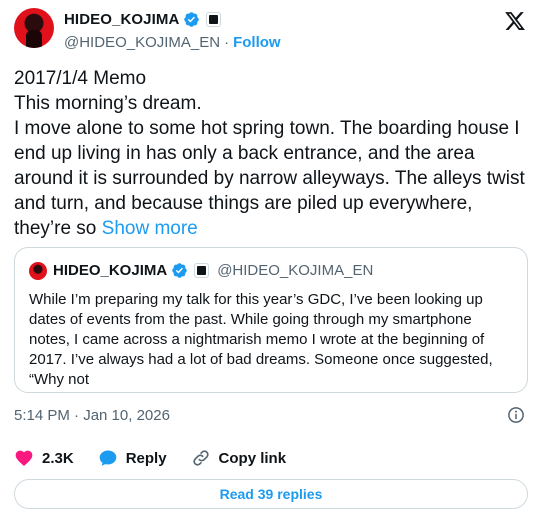 The image size is (542, 522). Describe the element at coordinates (200, 458) in the screenshot. I see `link-icon` at that location.